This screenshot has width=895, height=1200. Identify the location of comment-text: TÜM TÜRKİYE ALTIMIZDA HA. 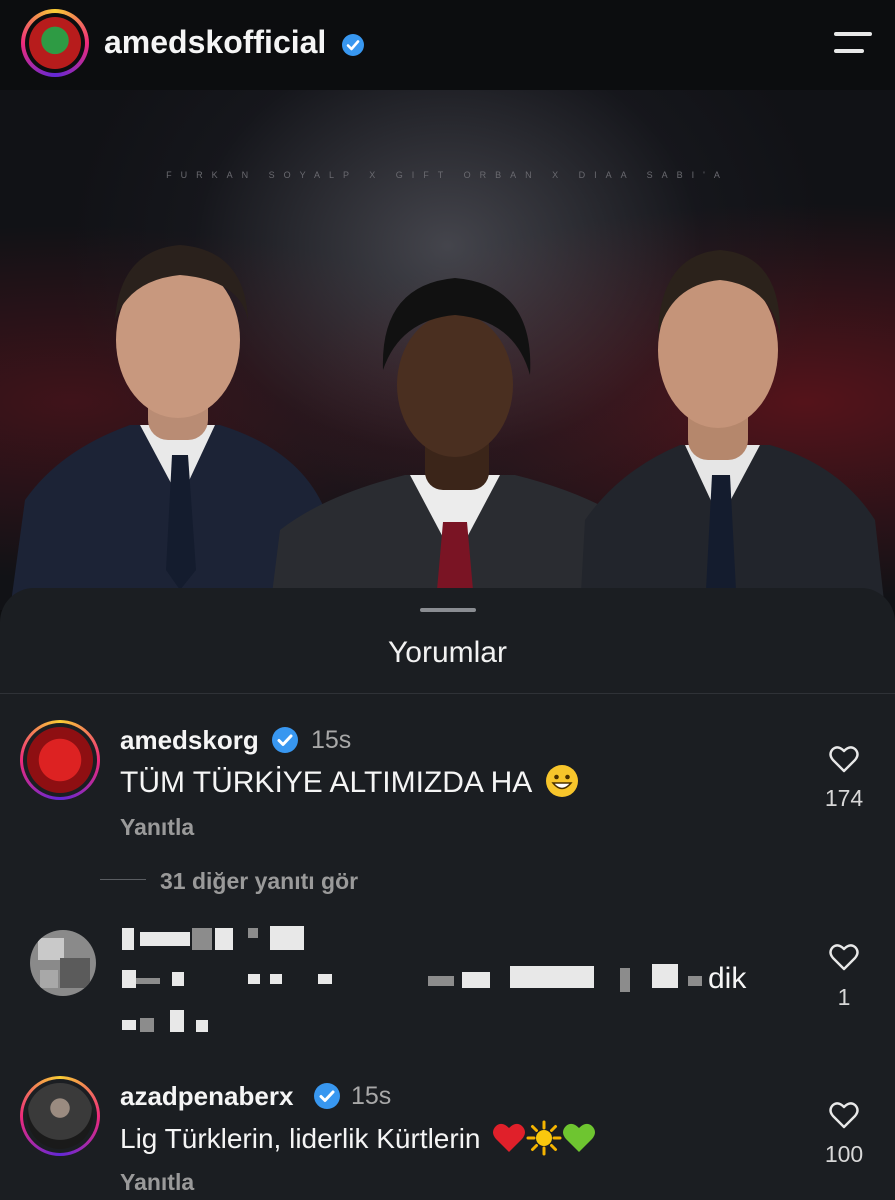
(349, 782).